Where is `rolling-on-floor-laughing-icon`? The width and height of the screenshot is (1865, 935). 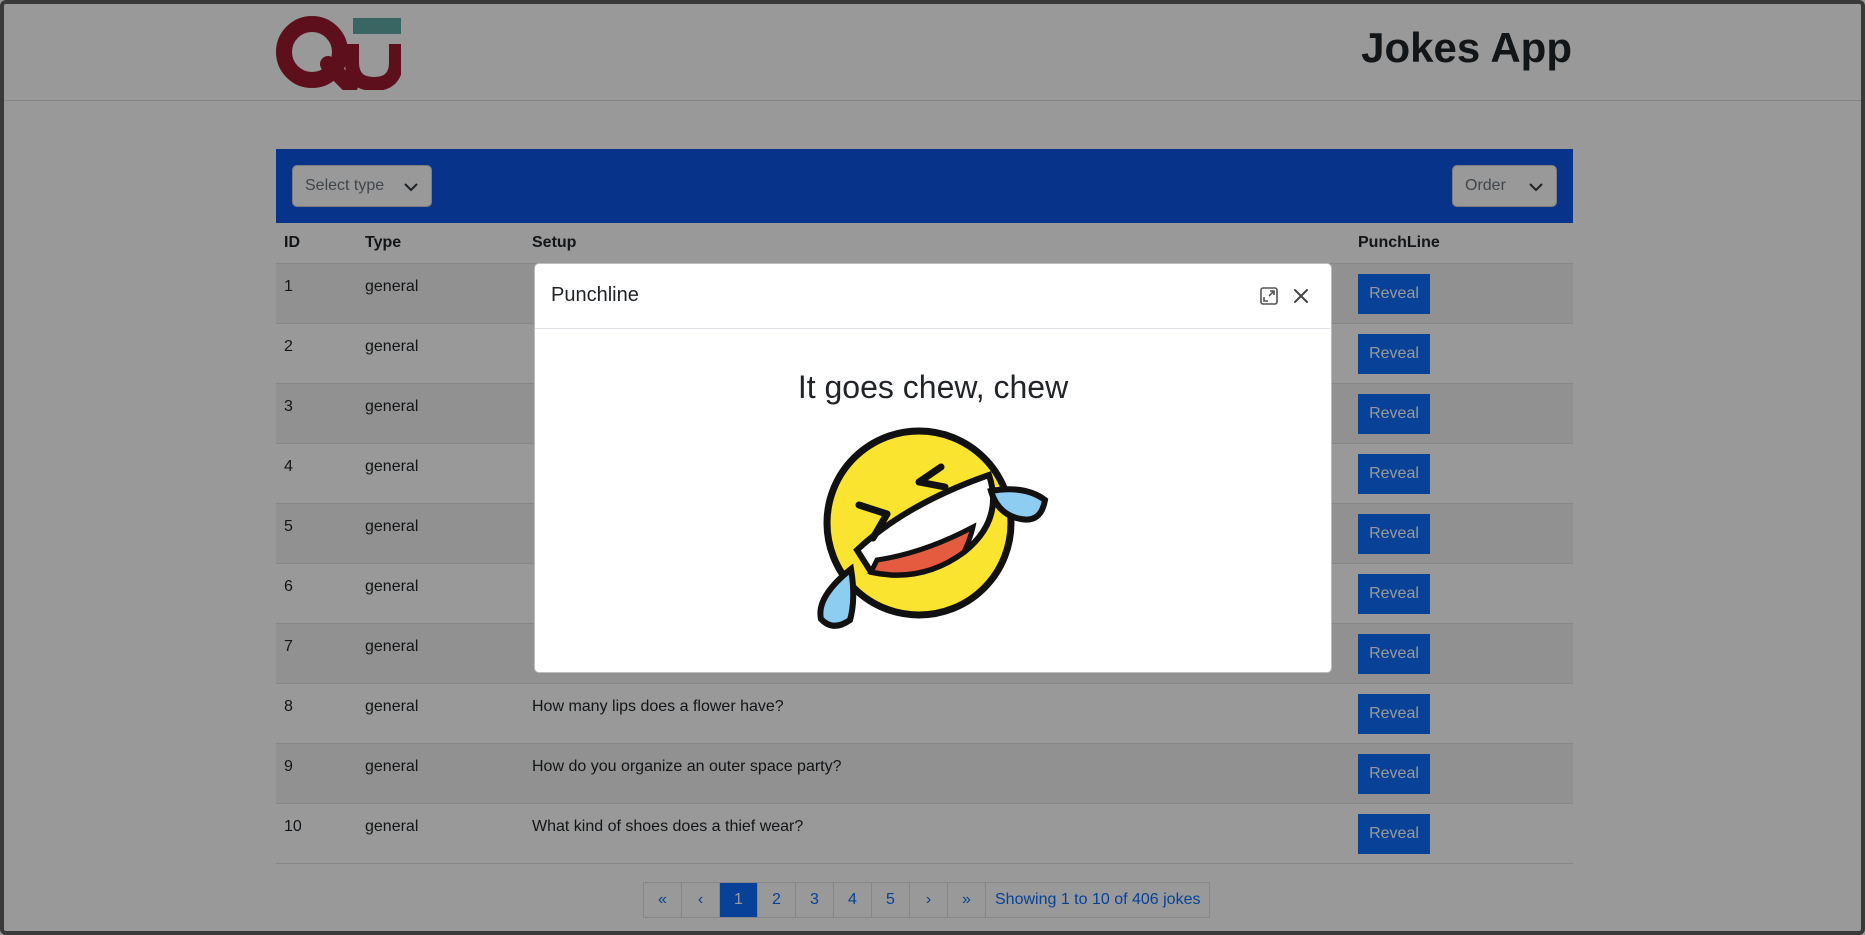
rolling-on-floor-laughing-icon is located at coordinates (933, 528).